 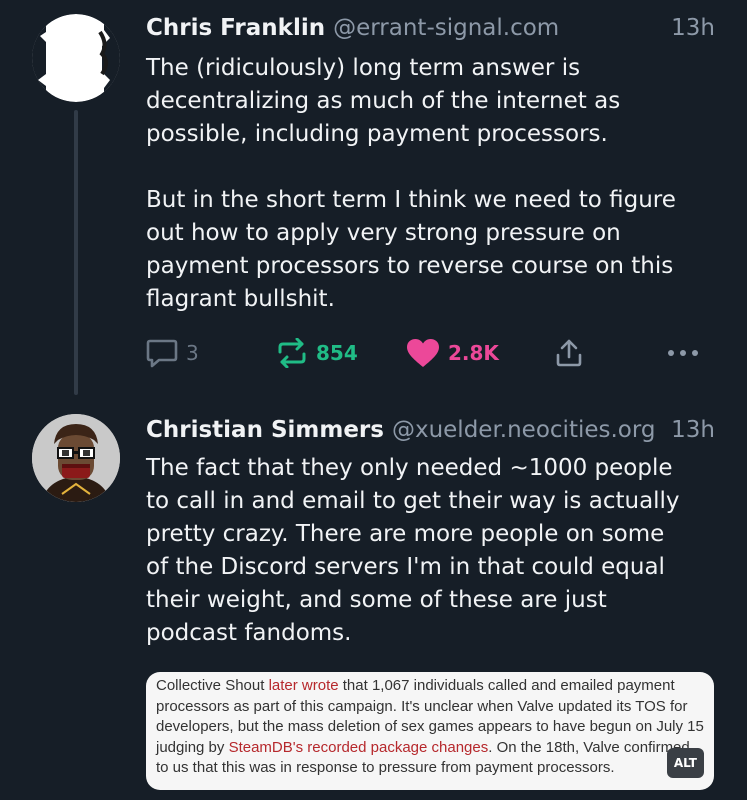 What do you see at coordinates (685, 762) in the screenshot?
I see `alt-badge: ALT` at bounding box center [685, 762].